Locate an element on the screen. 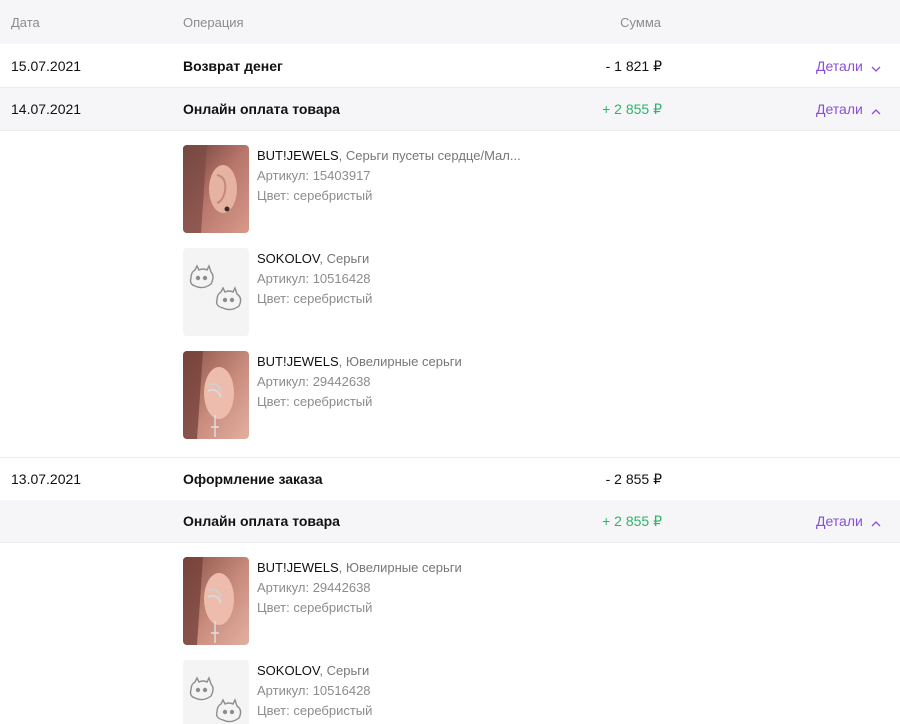 This screenshot has width=900, height=724. column-header-operation: Операция is located at coordinates (213, 22).